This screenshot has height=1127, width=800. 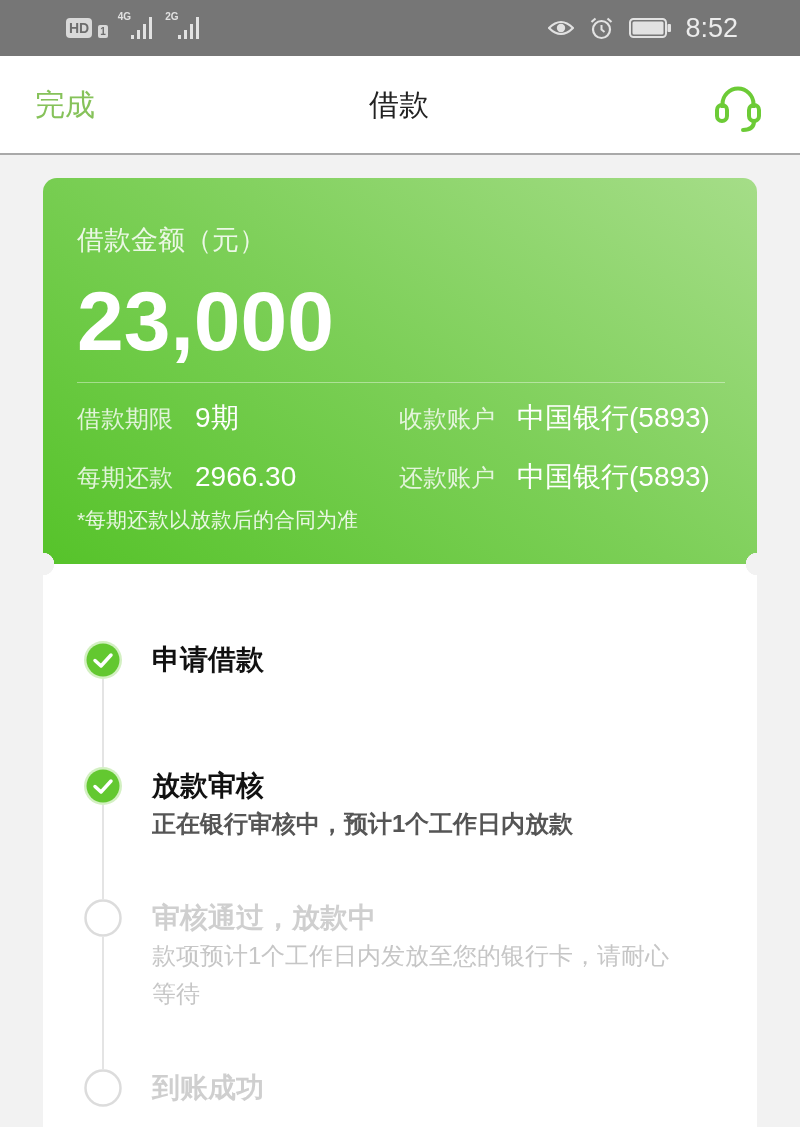 I want to click on alarm-clock-icon, so click(x=602, y=28).